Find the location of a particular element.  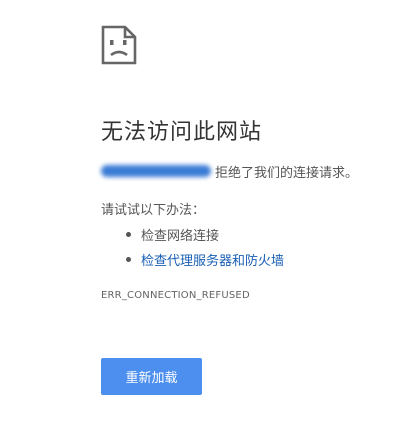

suggestions-list: 检查网络连接 检查代理服务器和防火墙 is located at coordinates (192, 247).